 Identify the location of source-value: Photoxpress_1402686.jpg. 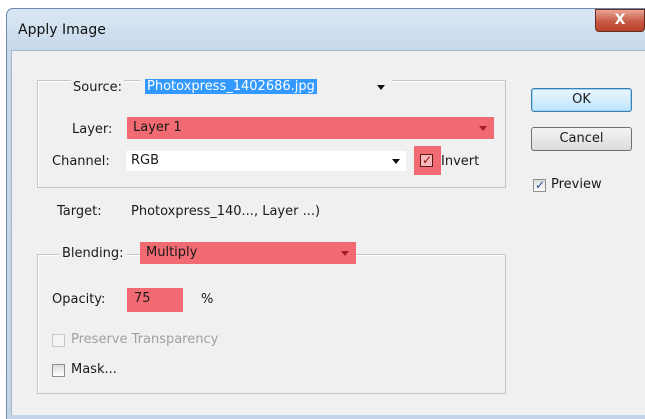
(231, 86).